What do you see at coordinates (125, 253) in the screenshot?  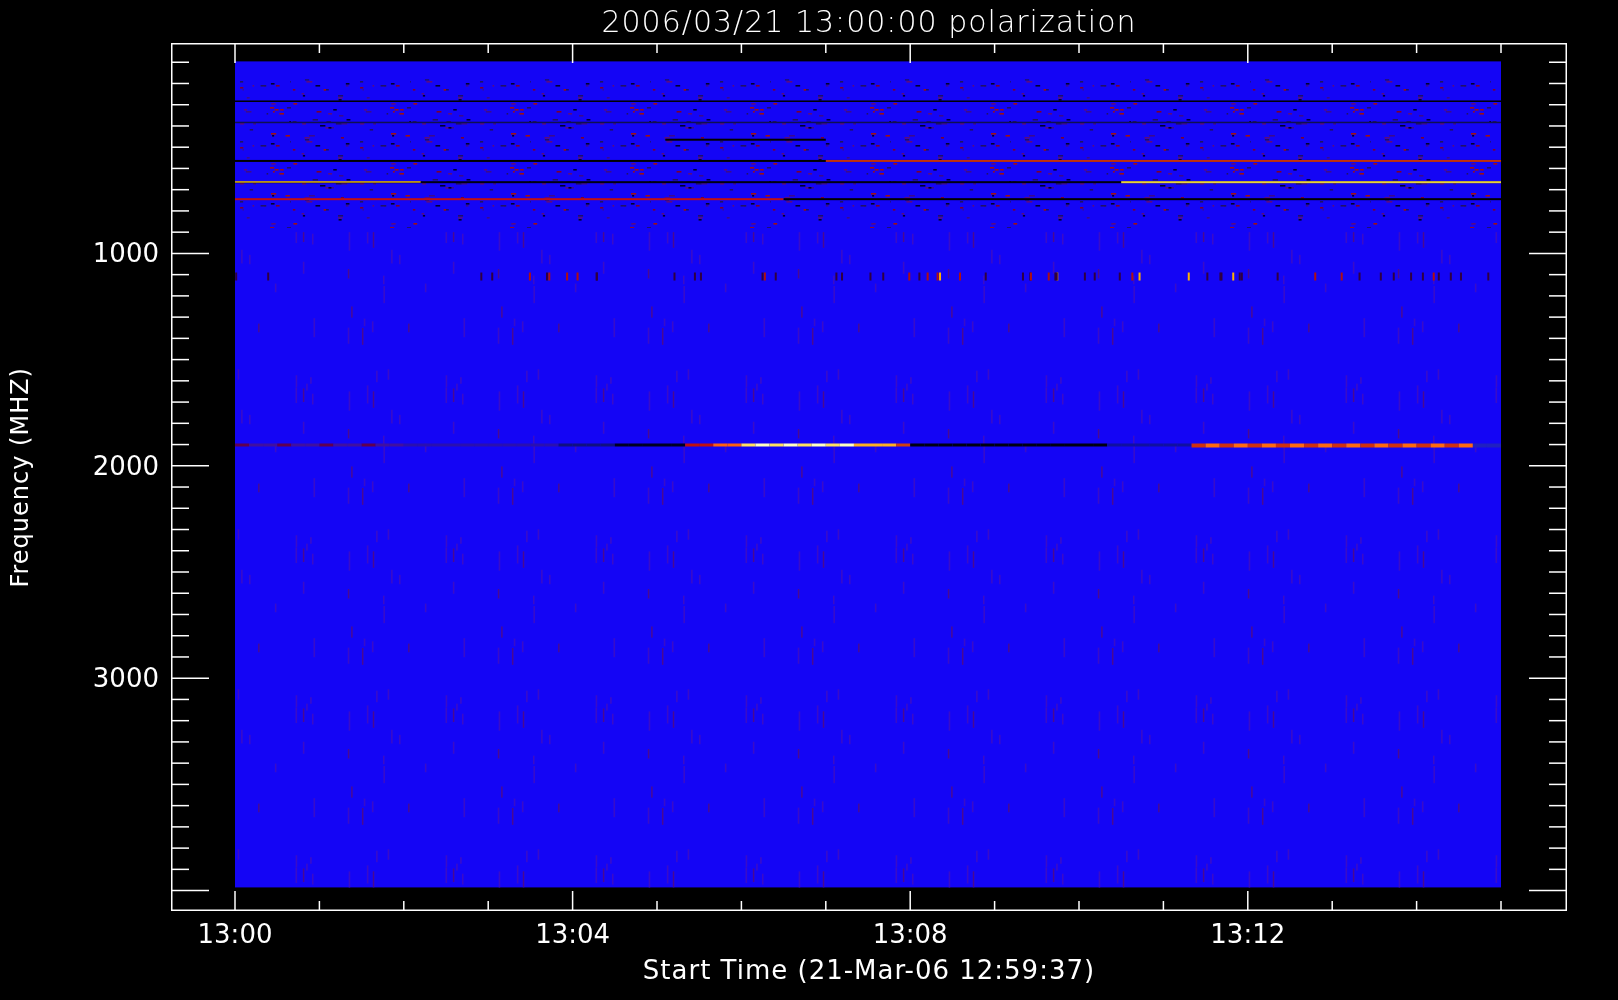 I see `y-tick-label: 1000` at bounding box center [125, 253].